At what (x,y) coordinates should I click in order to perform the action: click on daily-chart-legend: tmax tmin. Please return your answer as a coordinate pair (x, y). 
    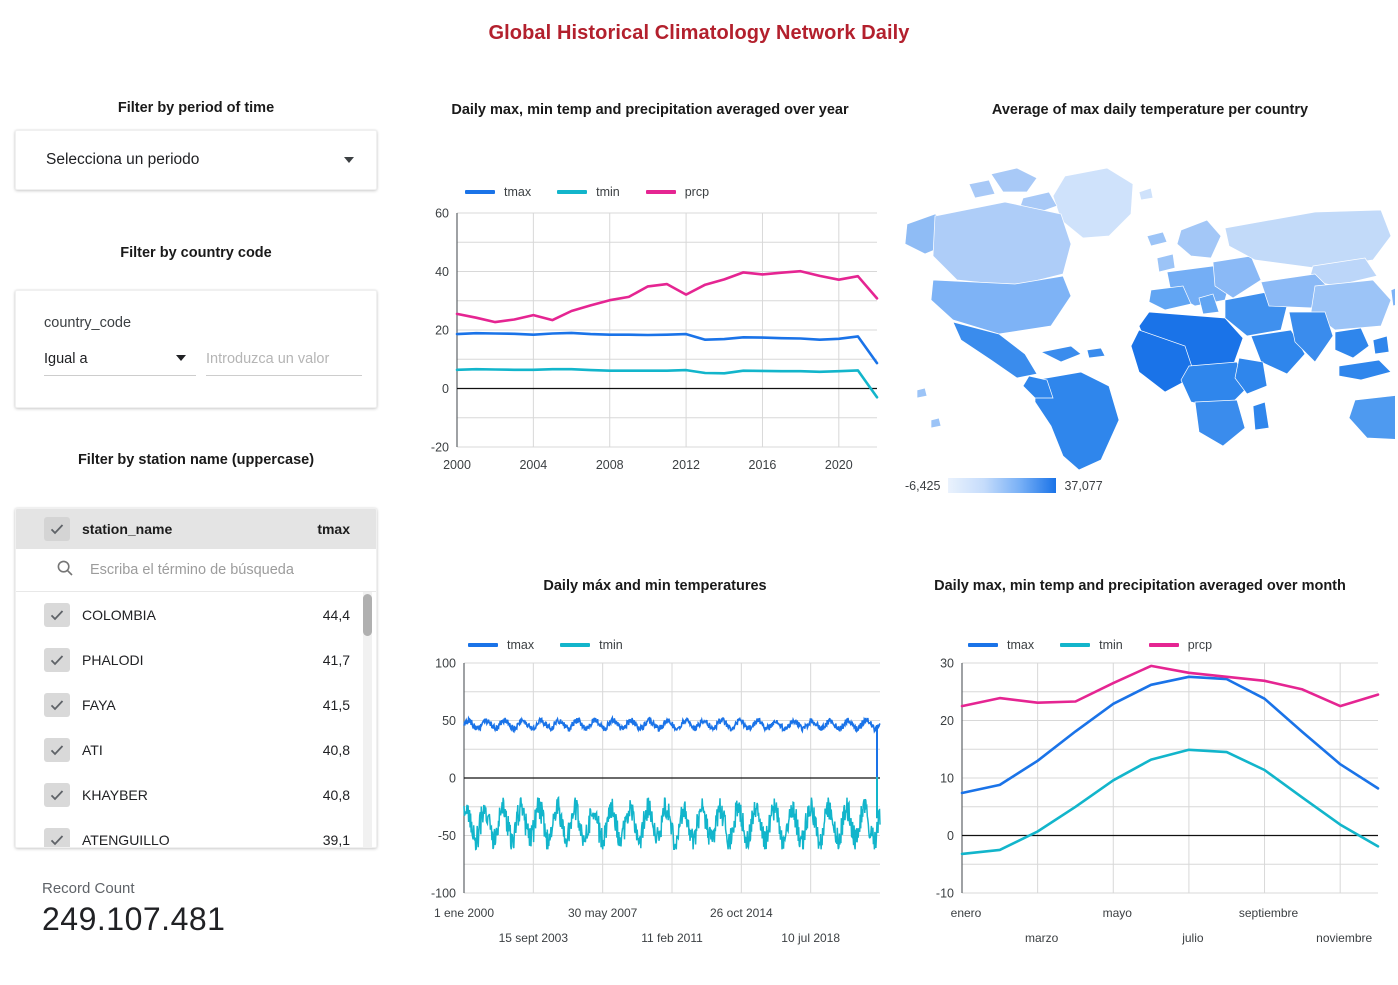
    Looking at the image, I should click on (558, 645).